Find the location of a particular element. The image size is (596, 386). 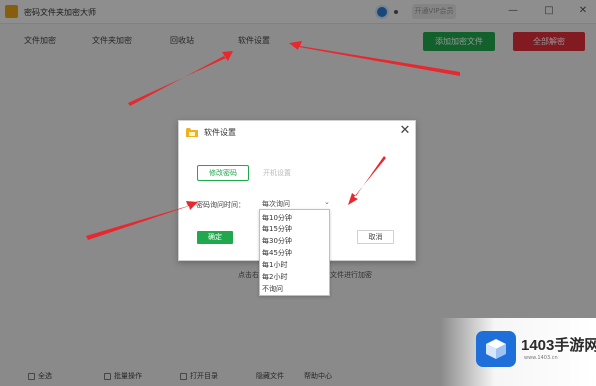

watermark-text: 1403手游网 is located at coordinates (558, 345).